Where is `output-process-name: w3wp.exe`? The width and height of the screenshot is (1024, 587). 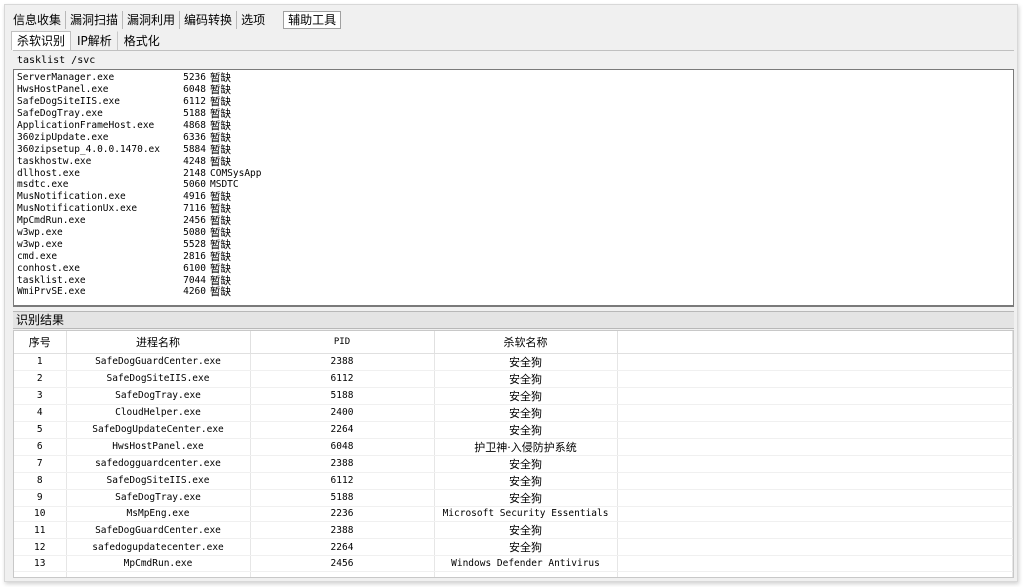 output-process-name: w3wp.exe is located at coordinates (40, 244).